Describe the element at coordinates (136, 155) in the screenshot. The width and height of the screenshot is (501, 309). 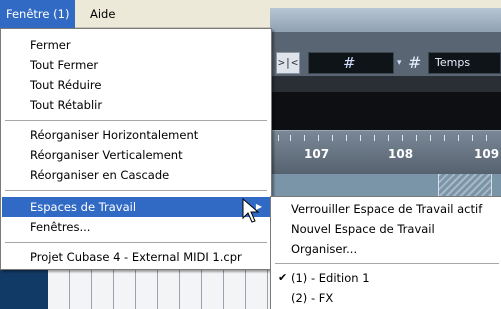
I see `menu-item-tile-vertical: Réorganiser Verticalement` at that location.